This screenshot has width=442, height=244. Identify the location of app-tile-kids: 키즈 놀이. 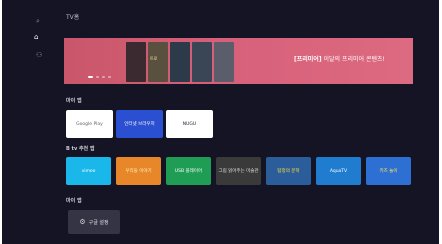
(388, 171).